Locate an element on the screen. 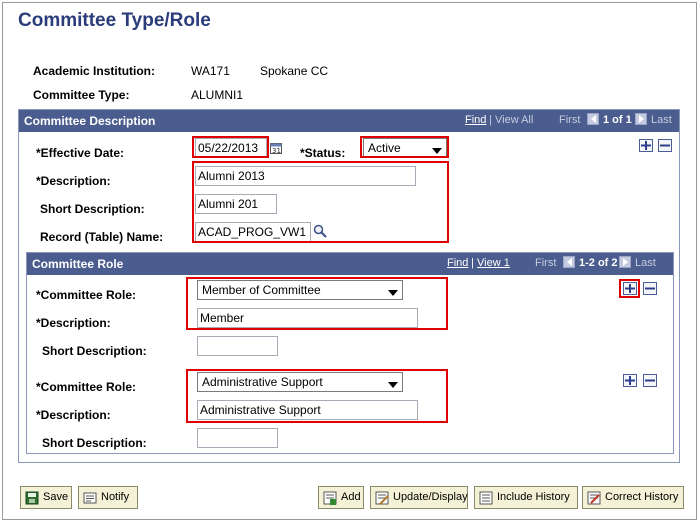 The width and height of the screenshot is (699, 522). calendar-icon: 31 is located at coordinates (276, 148).